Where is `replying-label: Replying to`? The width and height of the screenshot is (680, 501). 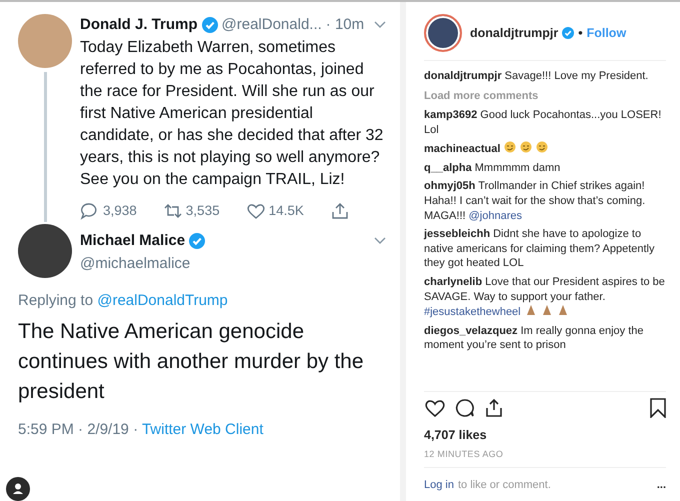
replying-label: Replying to is located at coordinates (56, 300).